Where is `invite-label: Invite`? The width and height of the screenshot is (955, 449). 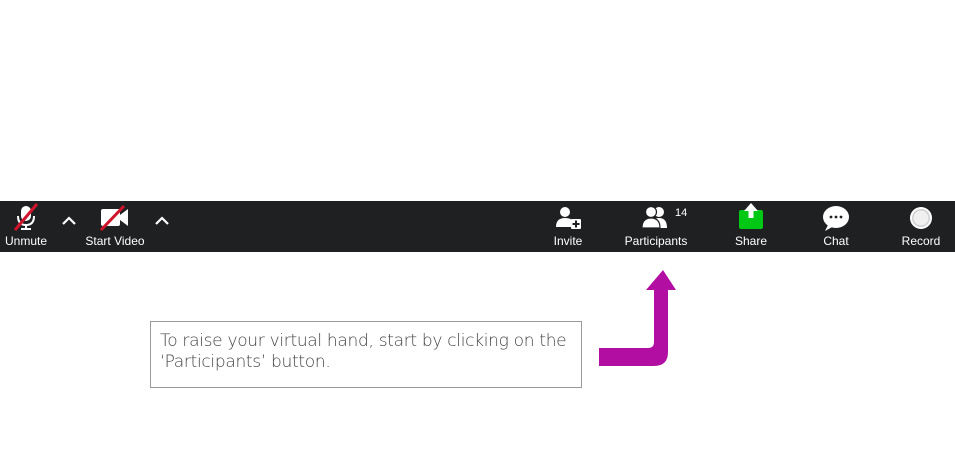
invite-label: Invite is located at coordinates (568, 241).